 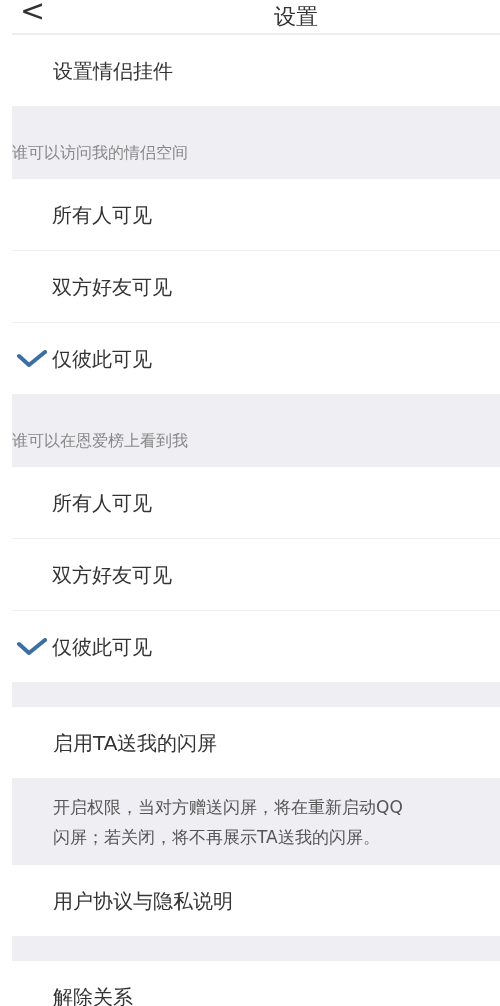 What do you see at coordinates (295, 17) in the screenshot?
I see `page-title: 设置` at bounding box center [295, 17].